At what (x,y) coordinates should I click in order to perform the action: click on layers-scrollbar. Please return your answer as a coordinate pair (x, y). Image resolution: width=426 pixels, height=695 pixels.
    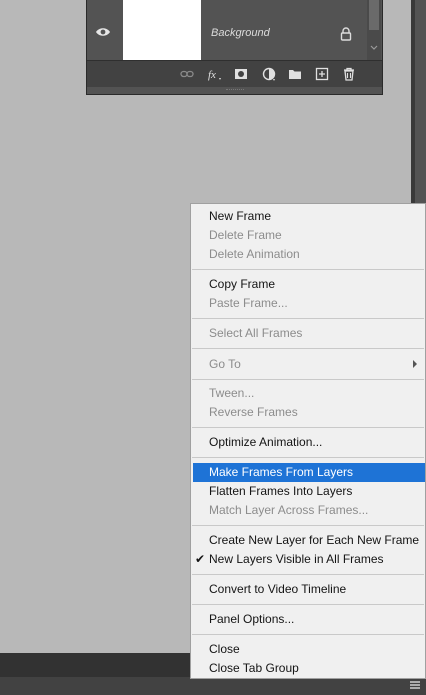
    Looking at the image, I should click on (374, 30).